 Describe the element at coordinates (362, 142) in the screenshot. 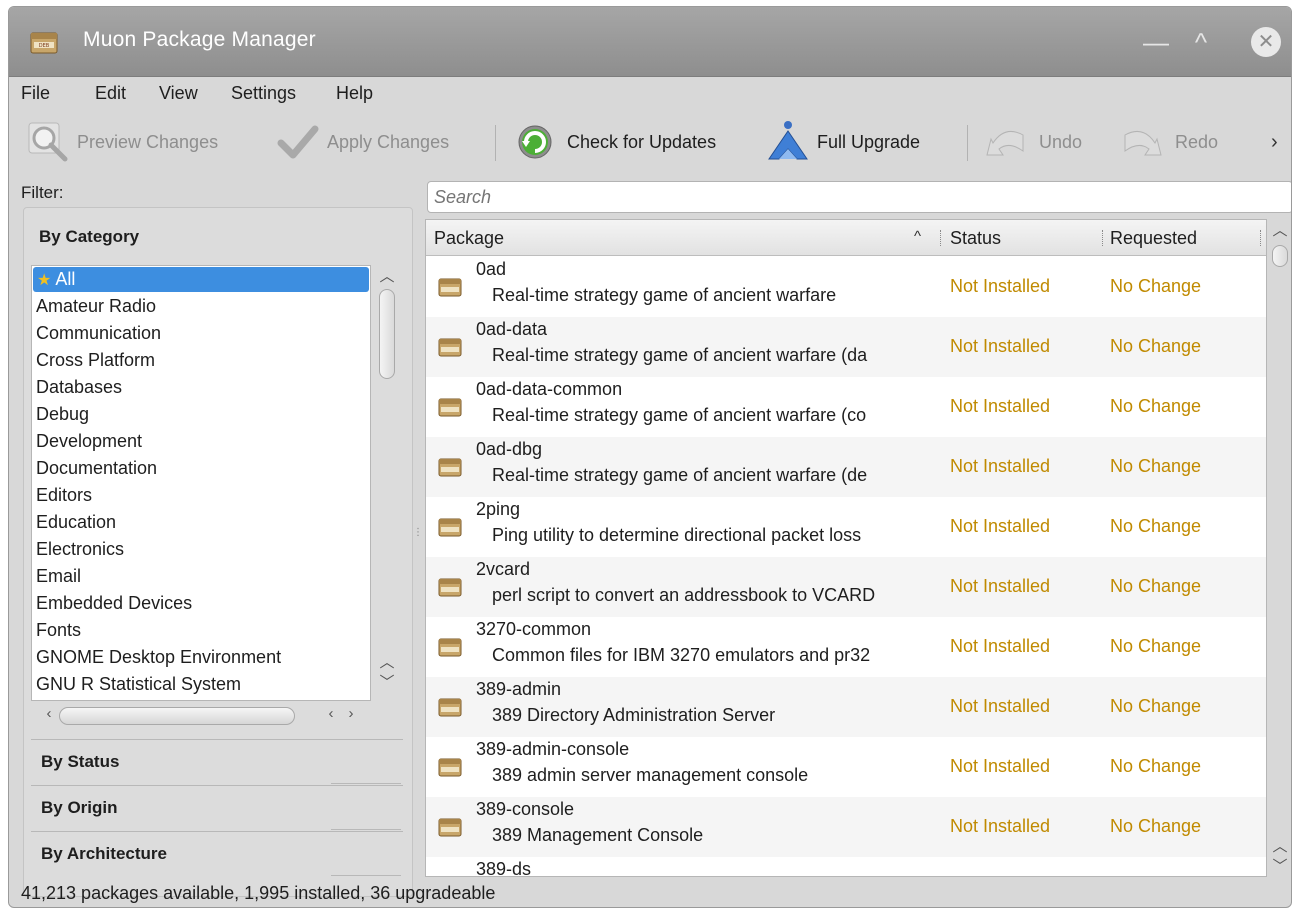

I see `apply-changes-button: Apply Changes` at that location.